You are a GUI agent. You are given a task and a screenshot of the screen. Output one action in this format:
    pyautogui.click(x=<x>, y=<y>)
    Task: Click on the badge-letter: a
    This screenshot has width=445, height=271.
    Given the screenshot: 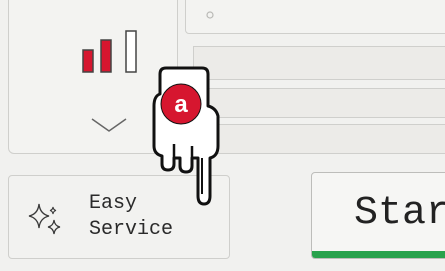 What is the action you would take?
    pyautogui.click(x=181, y=104)
    